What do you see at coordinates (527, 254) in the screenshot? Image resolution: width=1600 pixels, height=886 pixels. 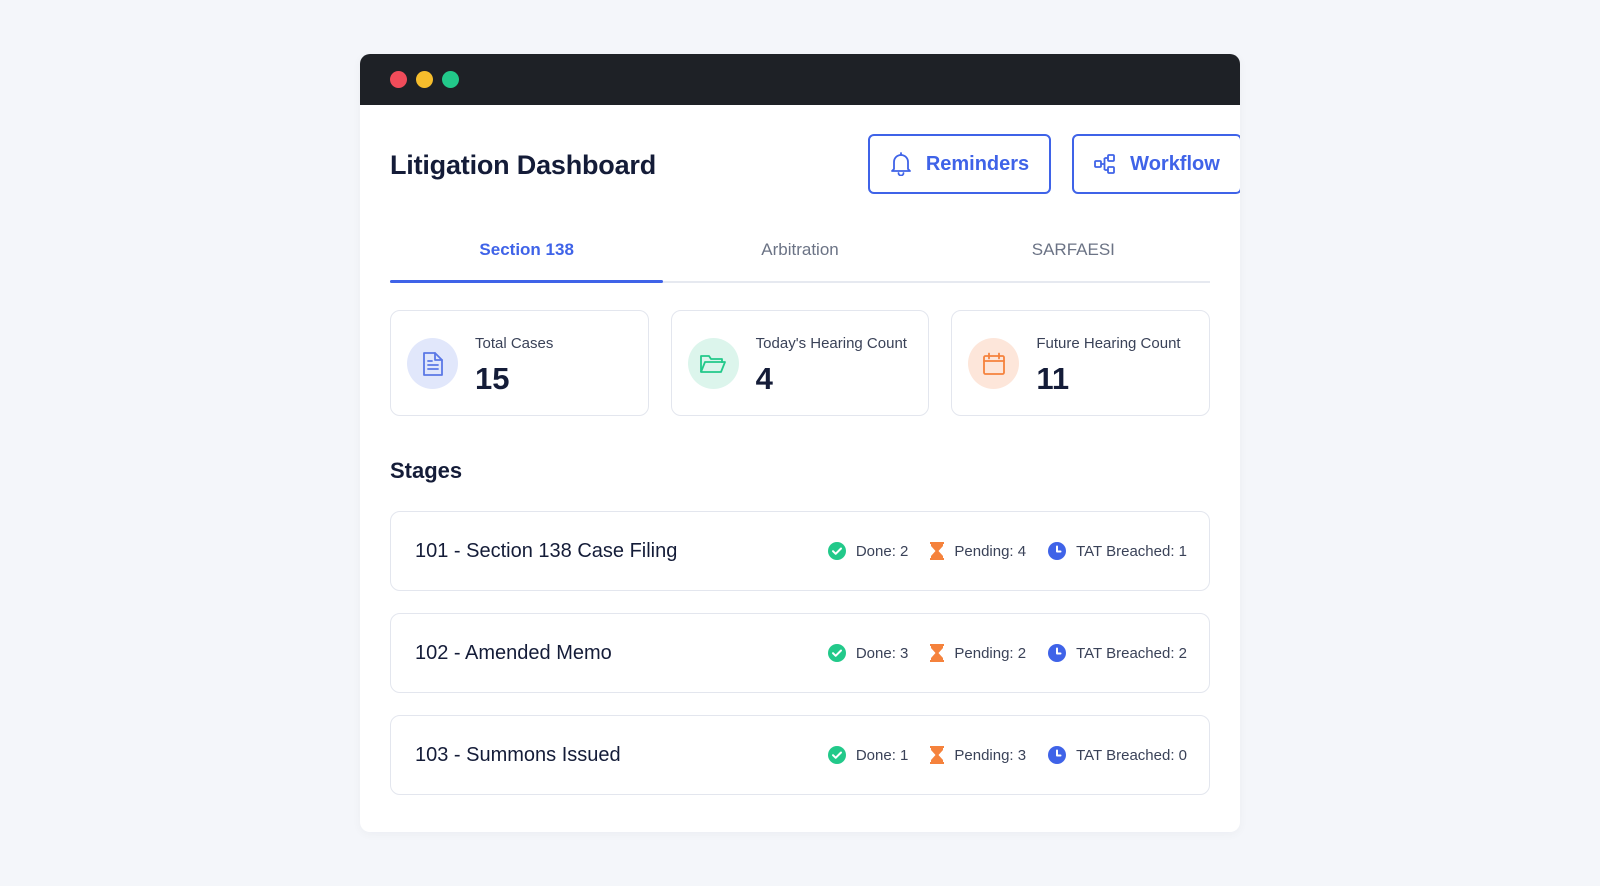 I see `tab-section-138: Section 138` at bounding box center [527, 254].